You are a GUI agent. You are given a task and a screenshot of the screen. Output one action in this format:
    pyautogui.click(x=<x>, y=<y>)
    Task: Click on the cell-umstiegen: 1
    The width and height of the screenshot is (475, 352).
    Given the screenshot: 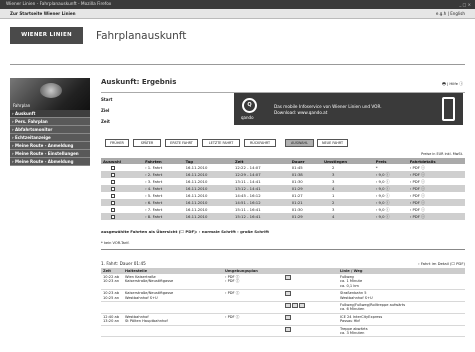 What is the action you would take?
    pyautogui.click(x=333, y=195)
    